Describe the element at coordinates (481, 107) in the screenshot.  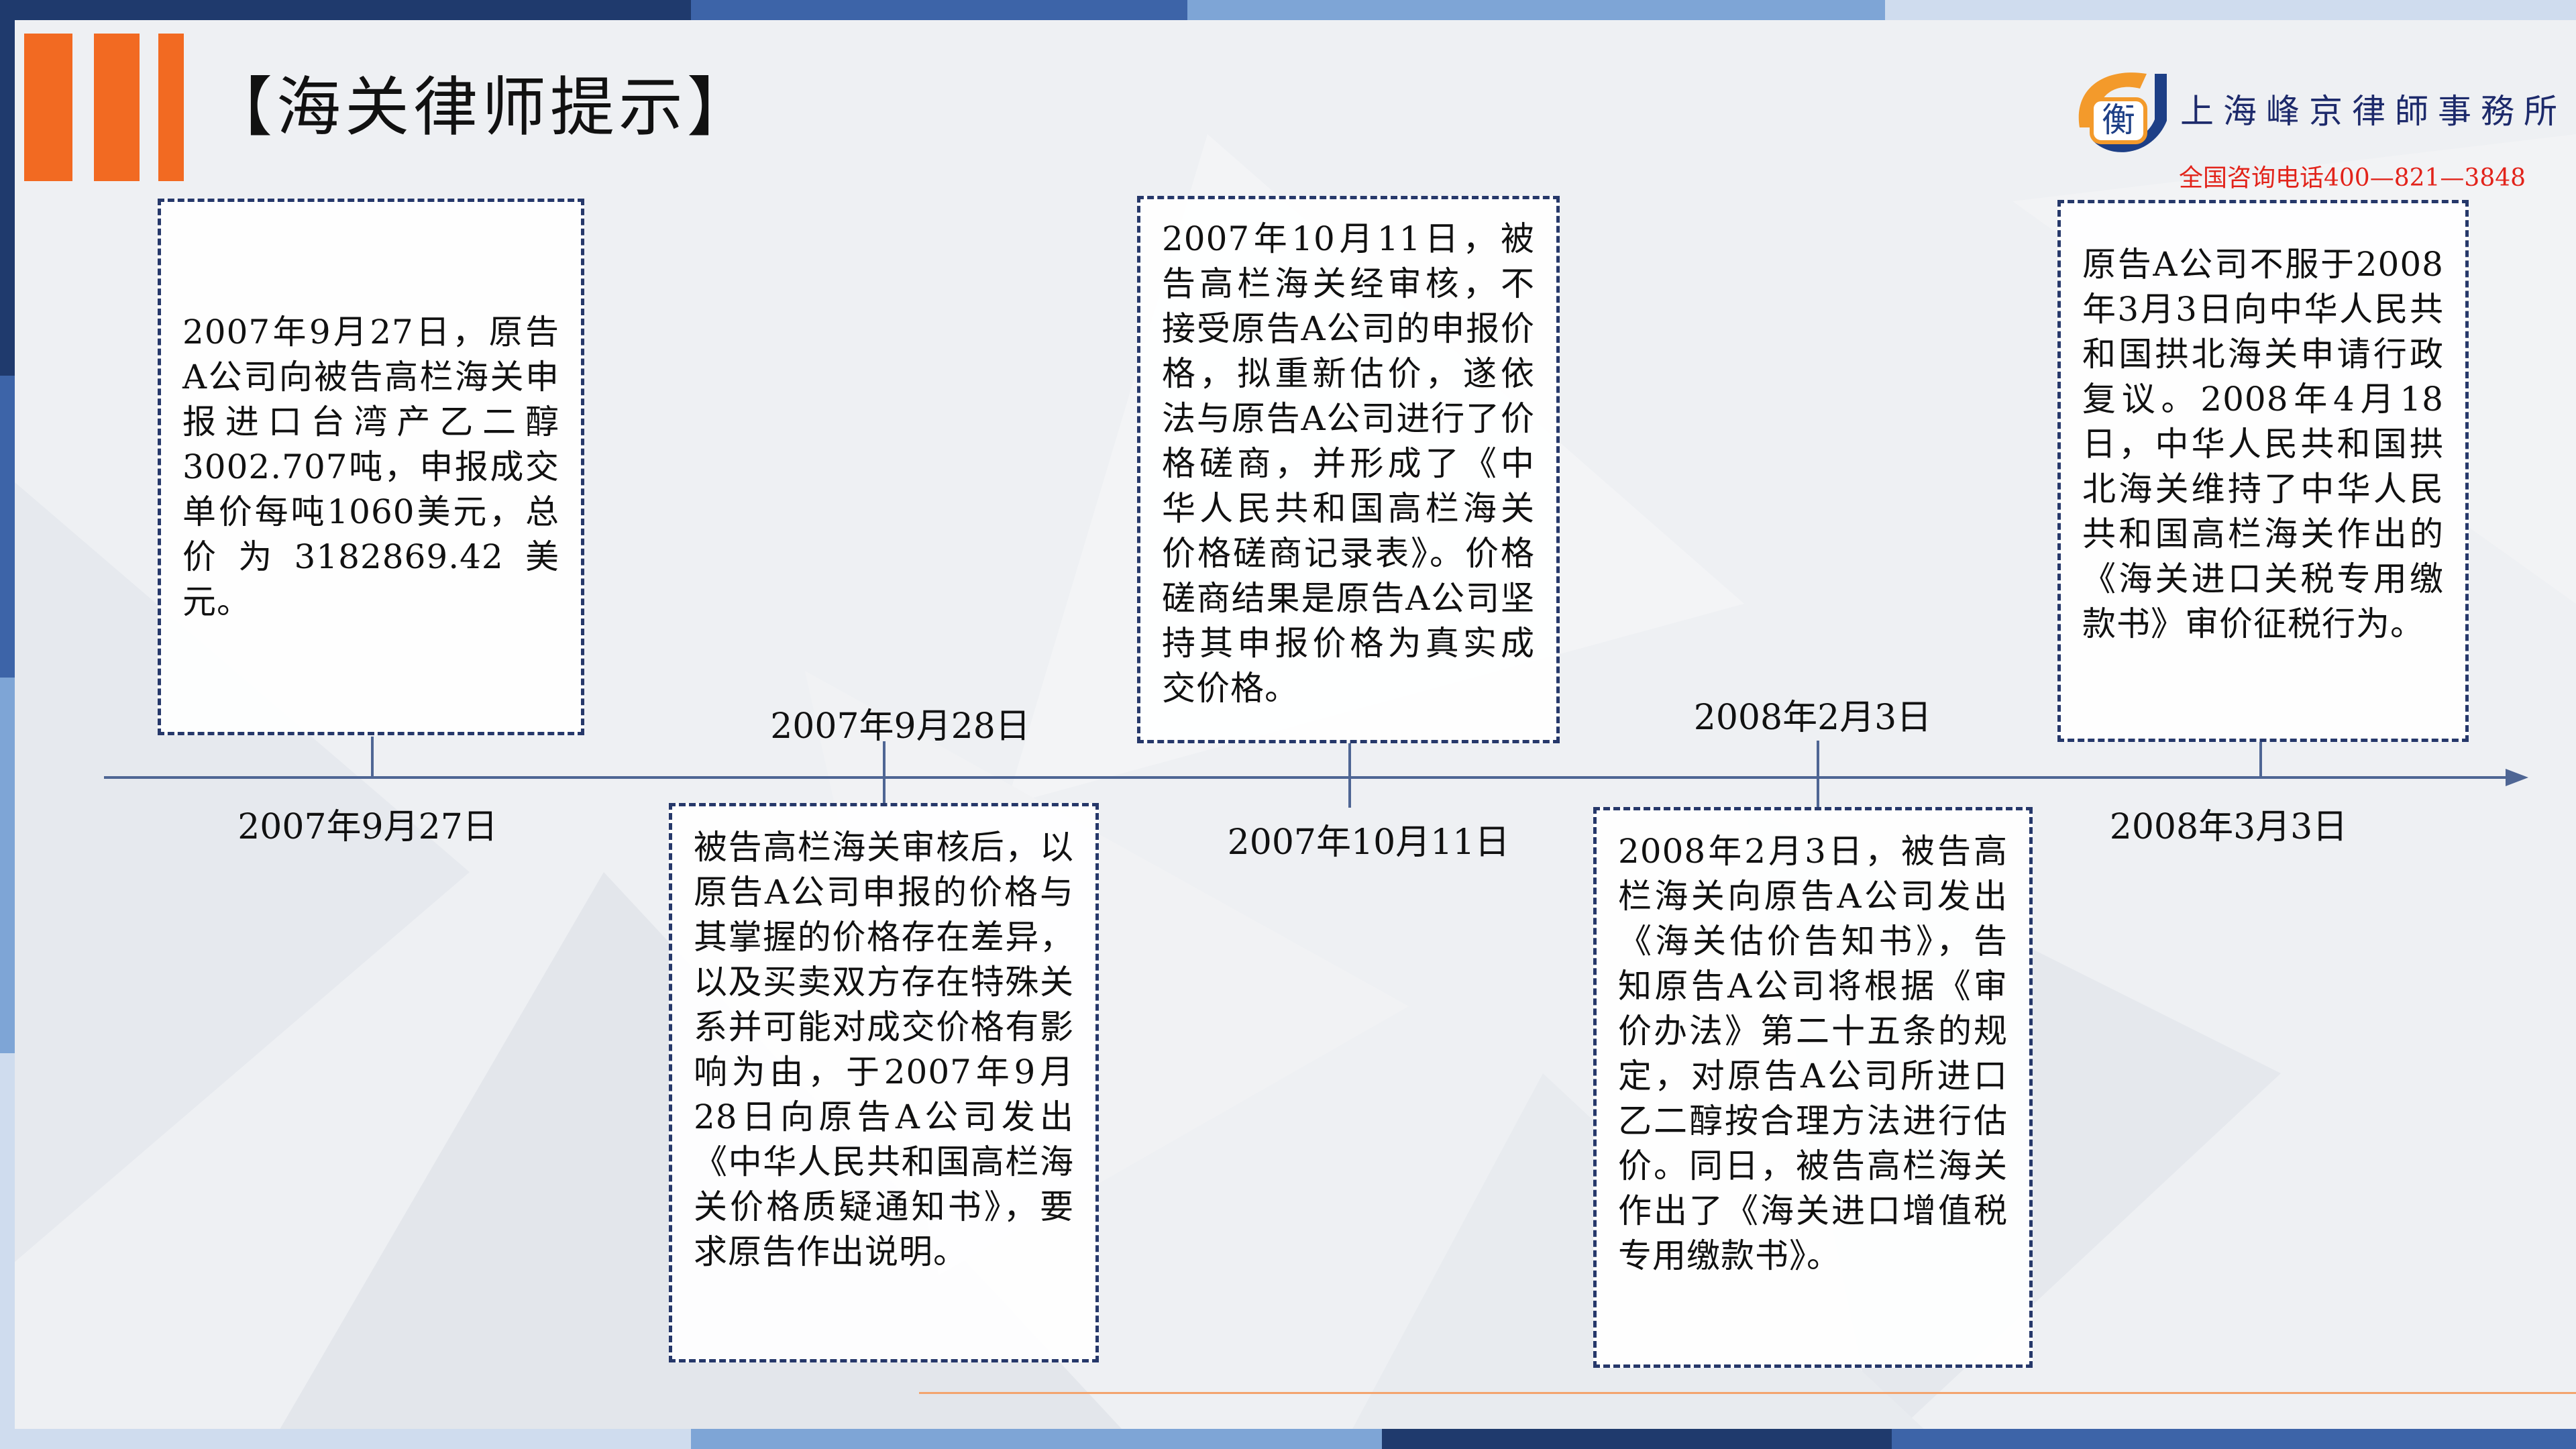
I see `page-title: 【海关律师提示】` at that location.